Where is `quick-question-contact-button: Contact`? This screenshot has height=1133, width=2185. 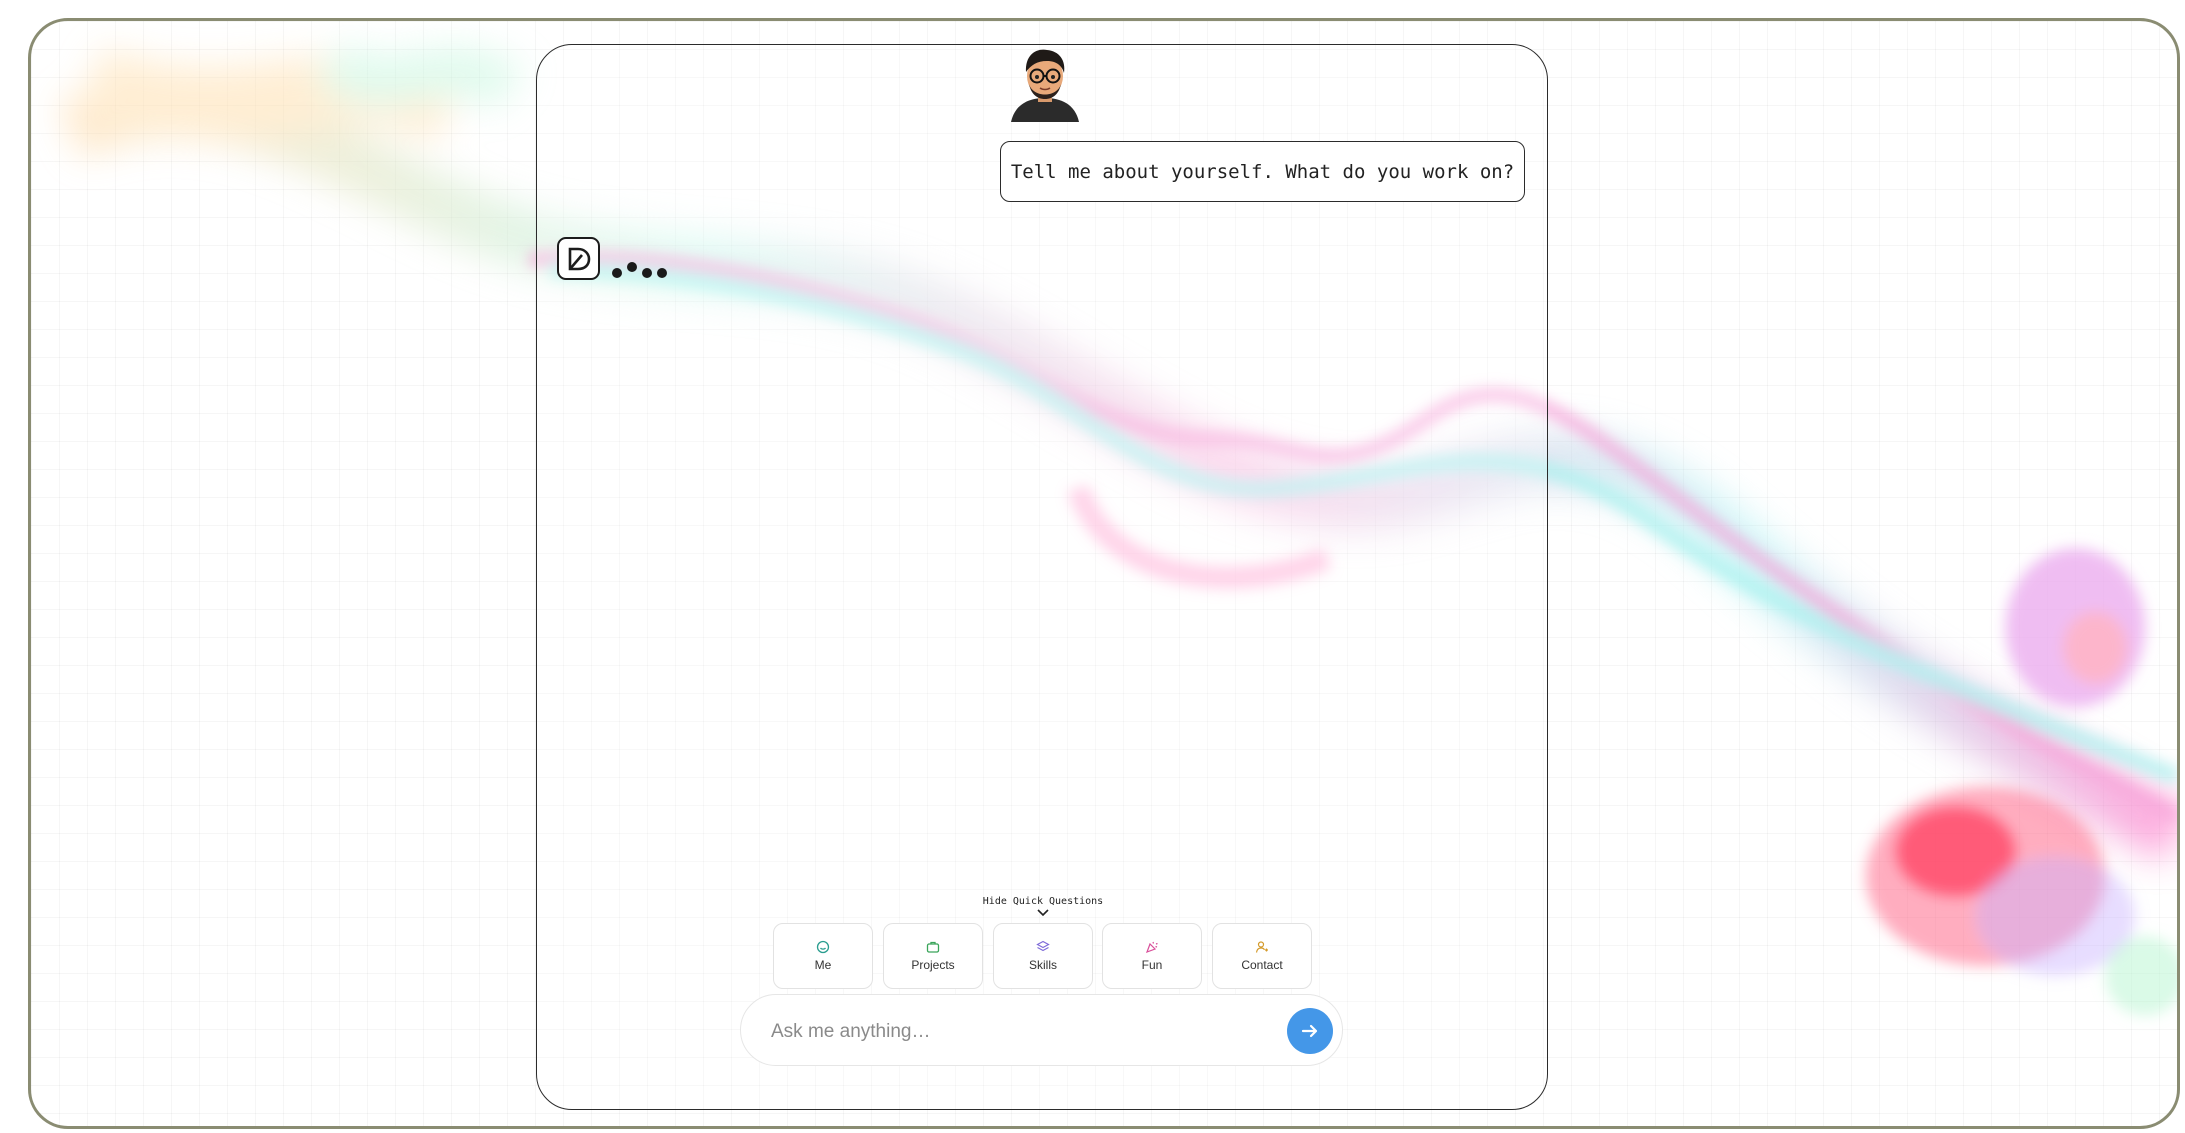 quick-question-contact-button: Contact is located at coordinates (1262, 956).